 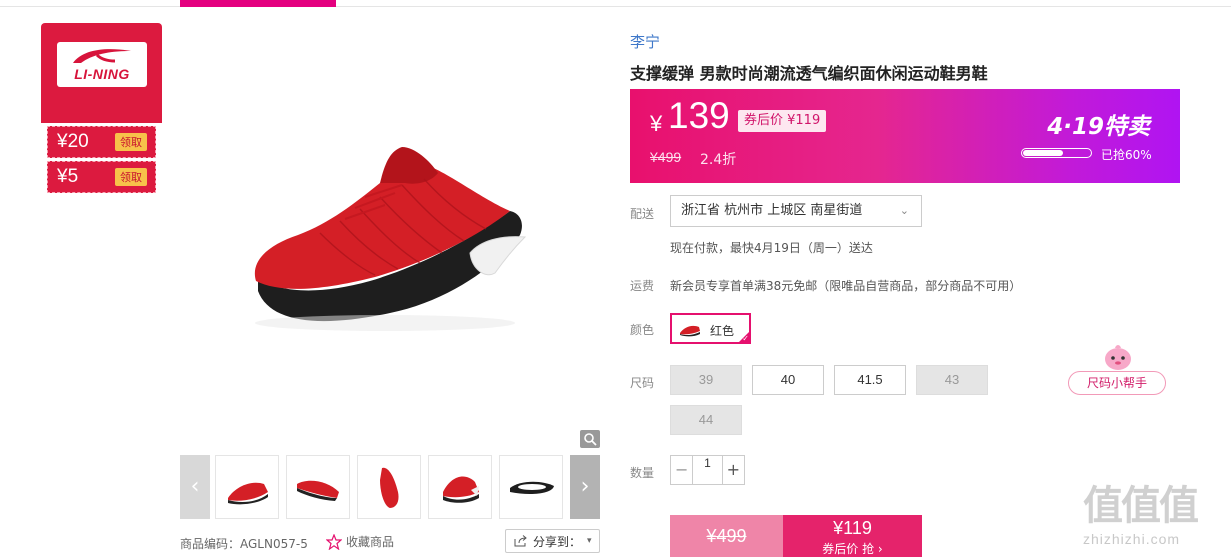 I want to click on price-banner: ¥ 139 券后价 ¥119 ¥499 2.4折 4·19特卖 已抢60%, so click(x=905, y=136).